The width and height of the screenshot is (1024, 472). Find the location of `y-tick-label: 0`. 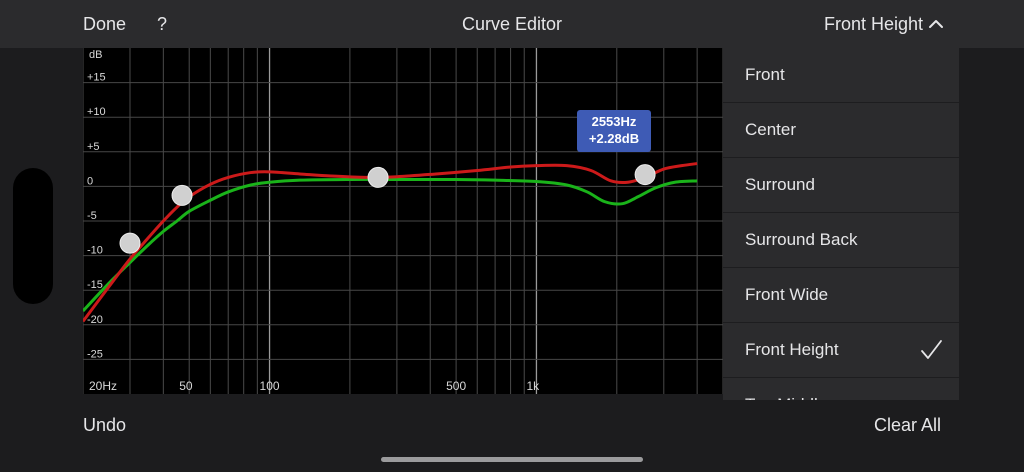

y-tick-label: 0 is located at coordinates (90, 181).